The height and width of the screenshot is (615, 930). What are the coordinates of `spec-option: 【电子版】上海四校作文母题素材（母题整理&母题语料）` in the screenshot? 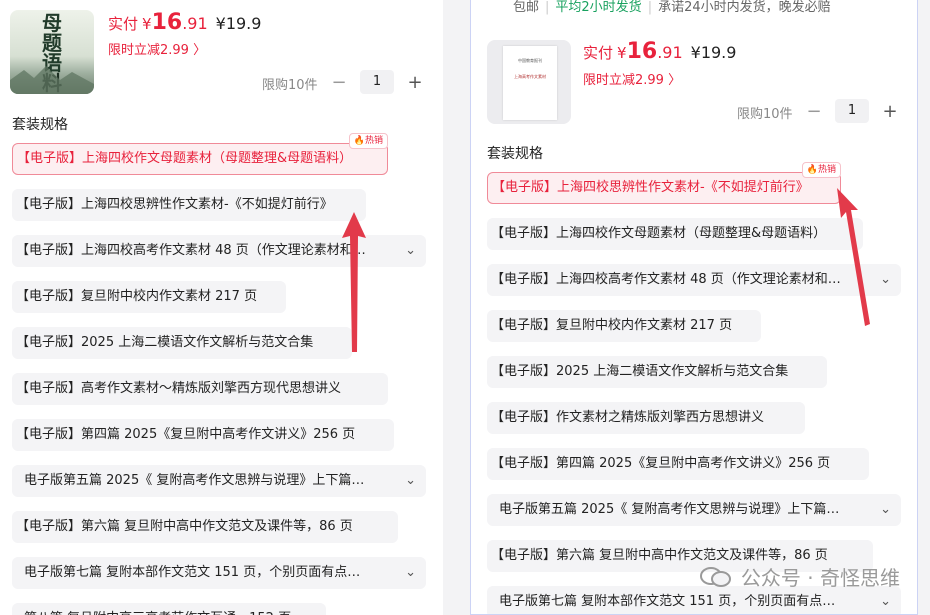 It's located at (675, 234).